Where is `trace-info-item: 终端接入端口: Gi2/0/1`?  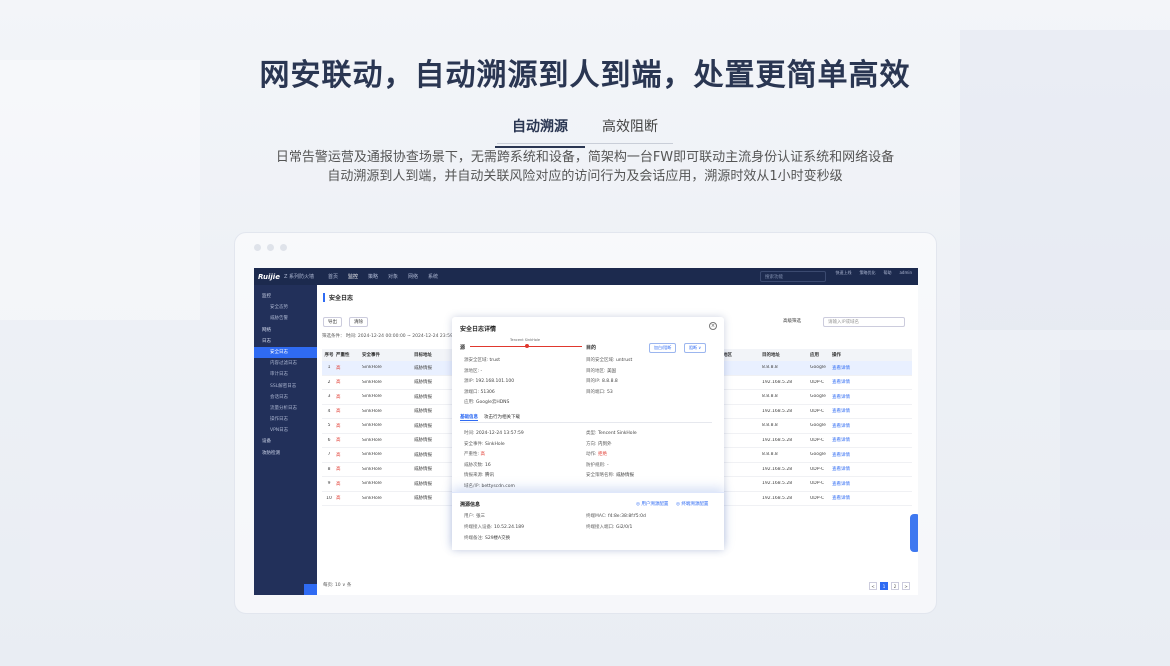
trace-info-item: 终端接入端口: Gi2/0/1 is located at coordinates (609, 527).